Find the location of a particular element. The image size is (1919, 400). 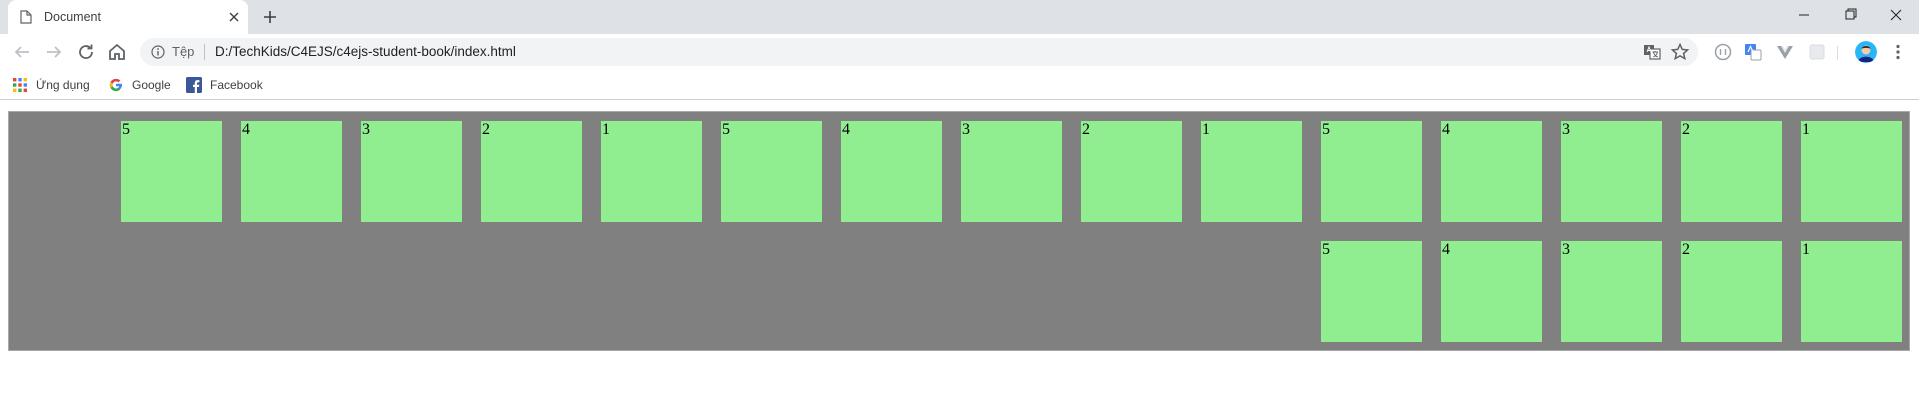

extension-square-icon is located at coordinates (1817, 52).